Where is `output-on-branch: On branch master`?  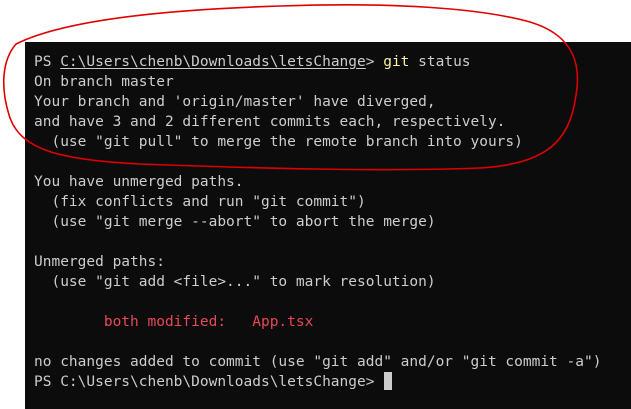 output-on-branch: On branch master is located at coordinates (104, 82).